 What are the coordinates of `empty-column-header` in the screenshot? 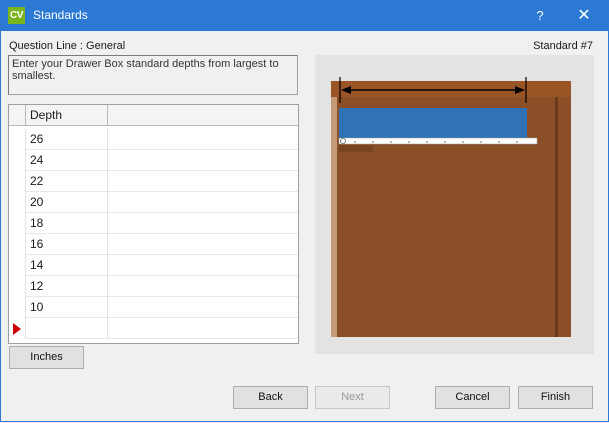 It's located at (203, 115).